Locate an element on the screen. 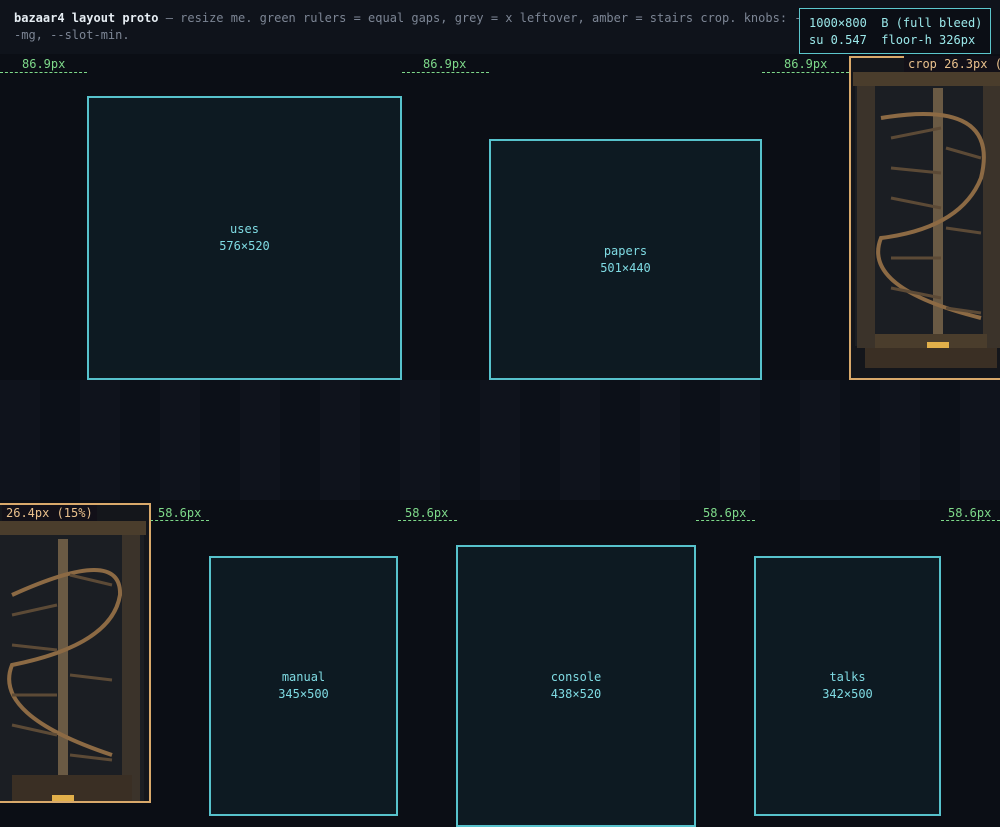 This screenshot has width=1000, height=827. crop-label: crop 26.3px ( is located at coordinates (952, 64).